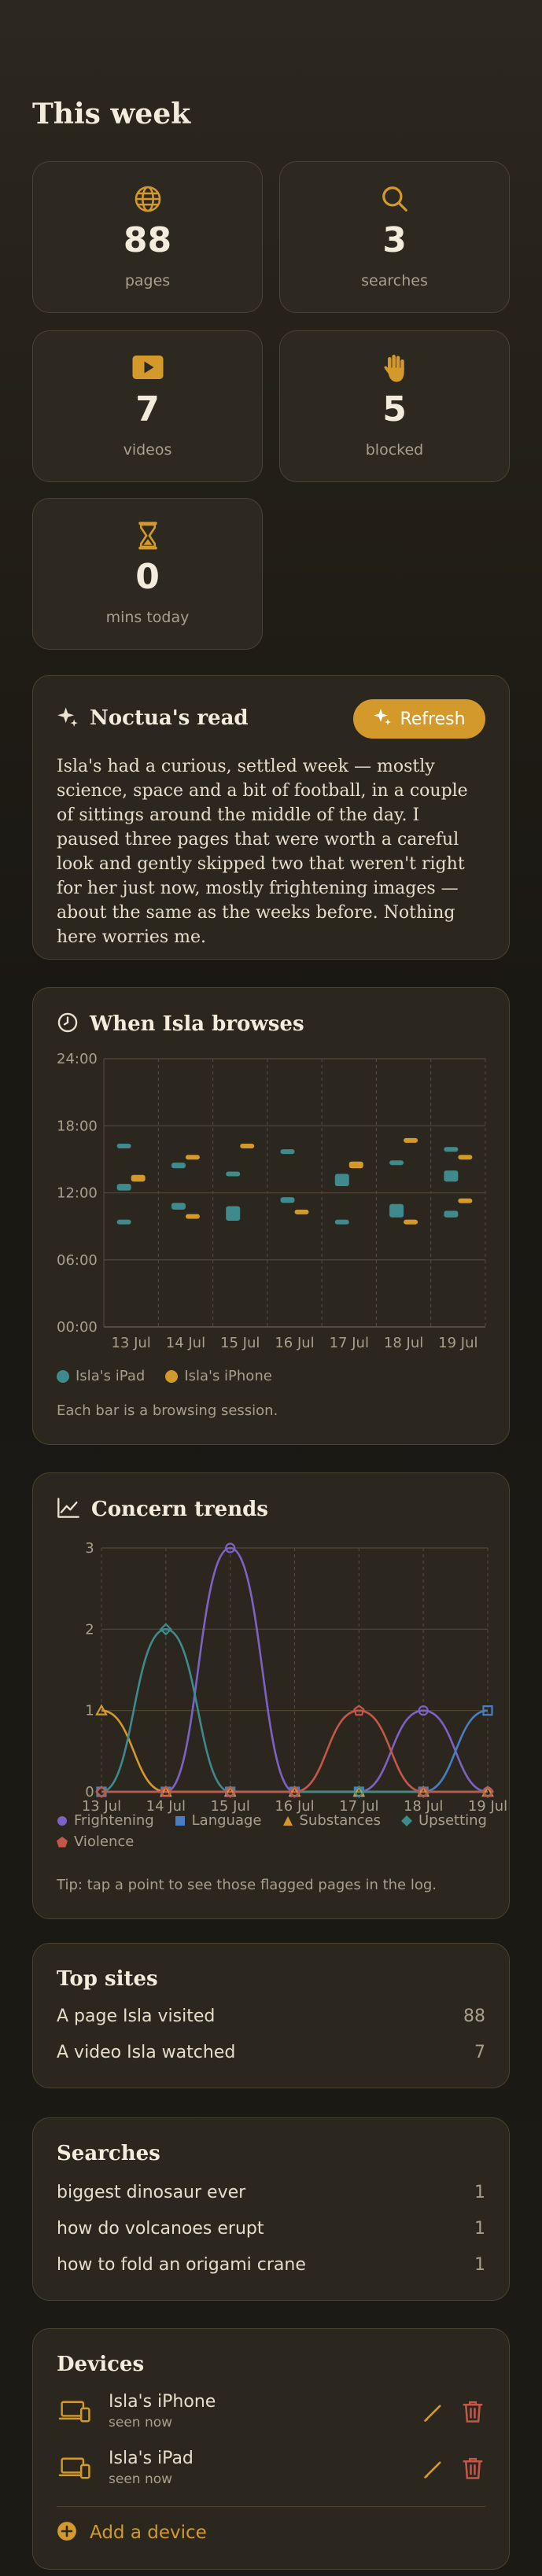 The image size is (542, 2576). I want to click on search-query: biggest dinosaur ever, so click(151, 2192).